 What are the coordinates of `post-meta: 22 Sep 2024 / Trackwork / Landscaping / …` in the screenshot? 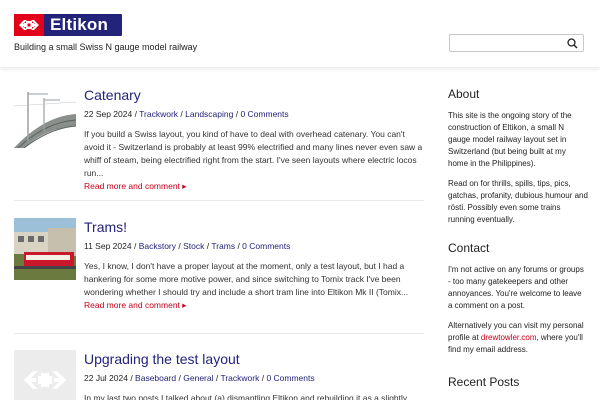 It's located at (186, 114).